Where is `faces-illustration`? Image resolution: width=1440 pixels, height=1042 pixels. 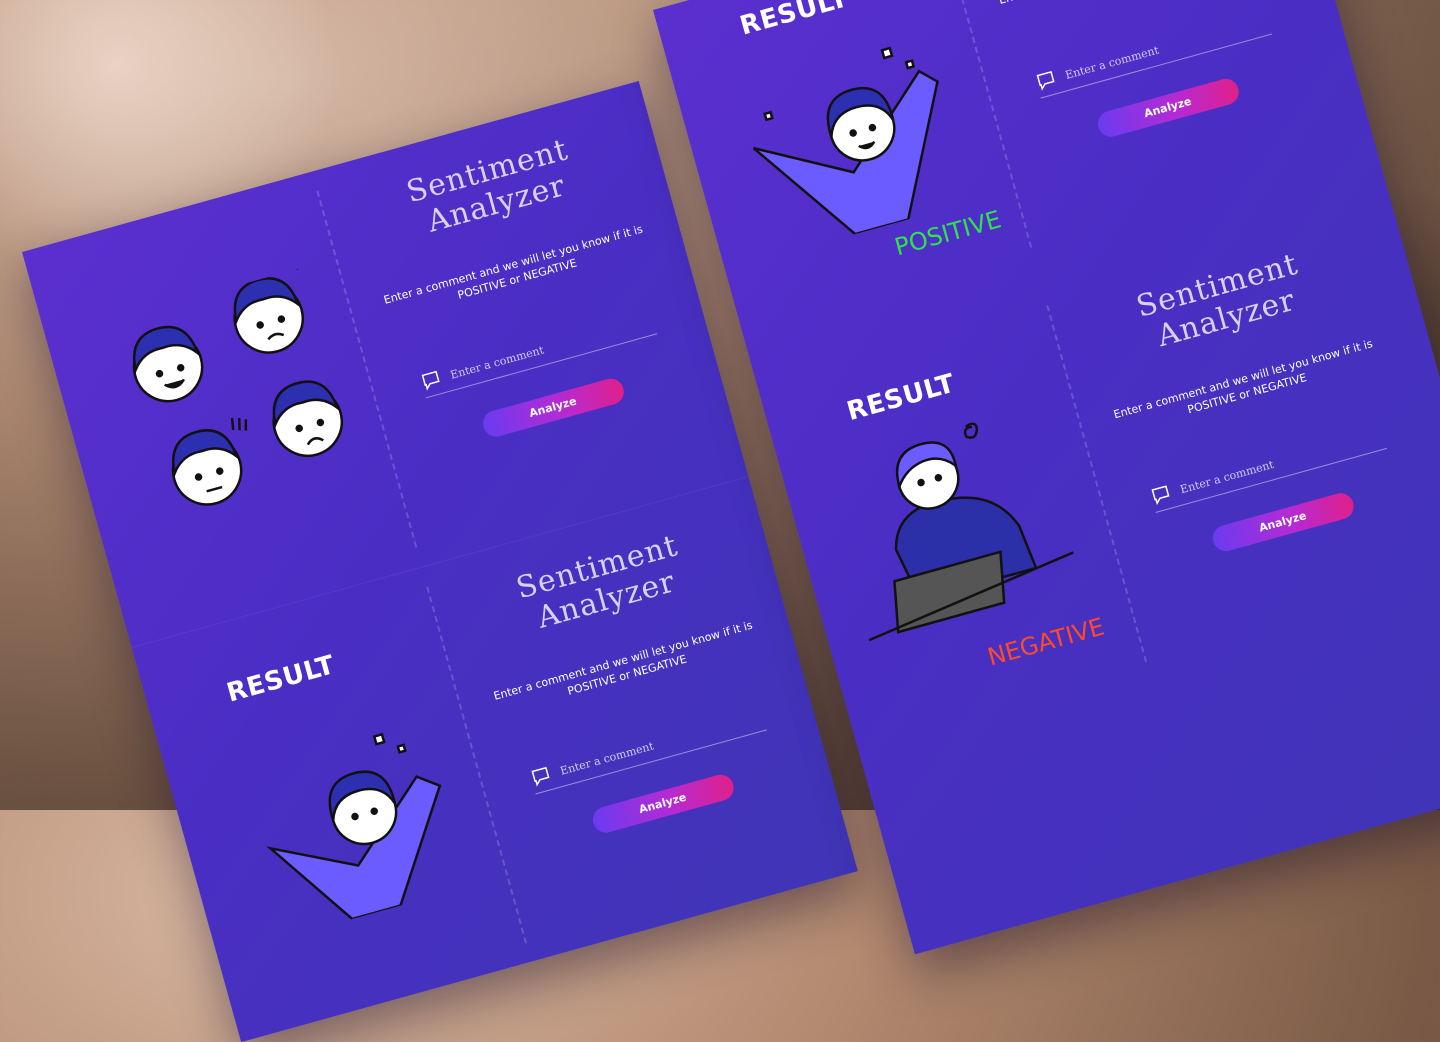 faces-illustration is located at coordinates (238, 383).